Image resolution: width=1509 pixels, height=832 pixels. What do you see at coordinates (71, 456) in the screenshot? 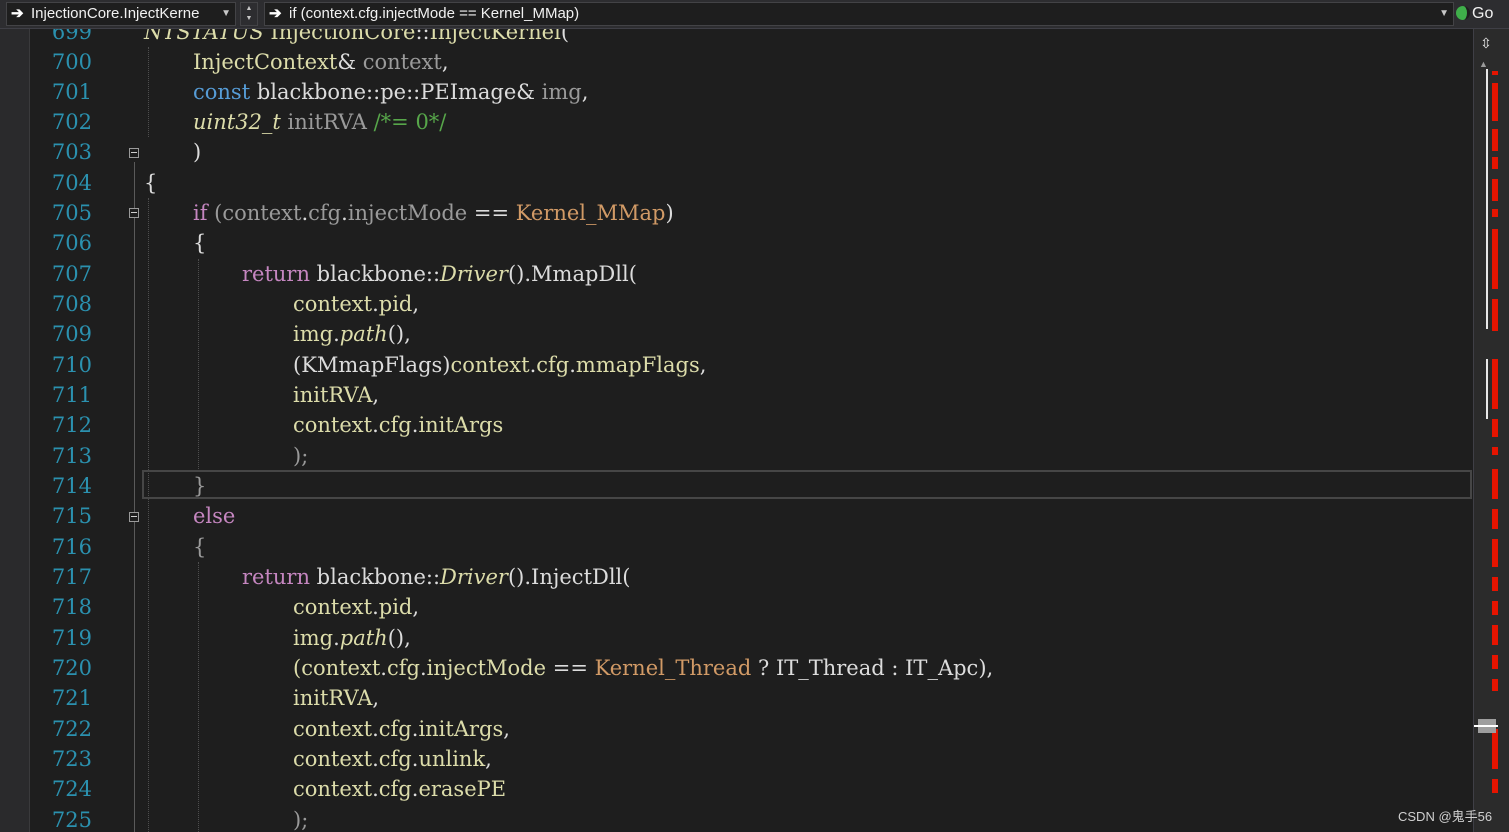
I see `line-number: 713` at bounding box center [71, 456].